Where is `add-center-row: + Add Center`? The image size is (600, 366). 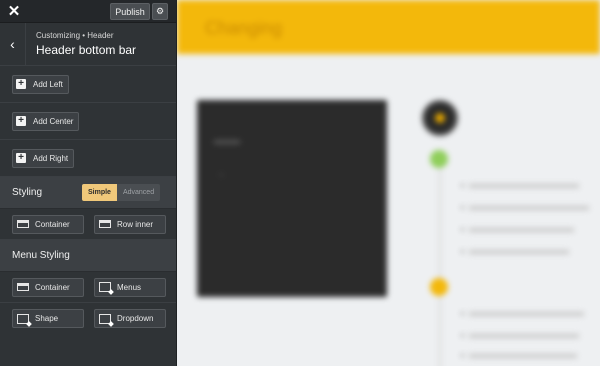 add-center-row: + Add Center is located at coordinates (88, 121).